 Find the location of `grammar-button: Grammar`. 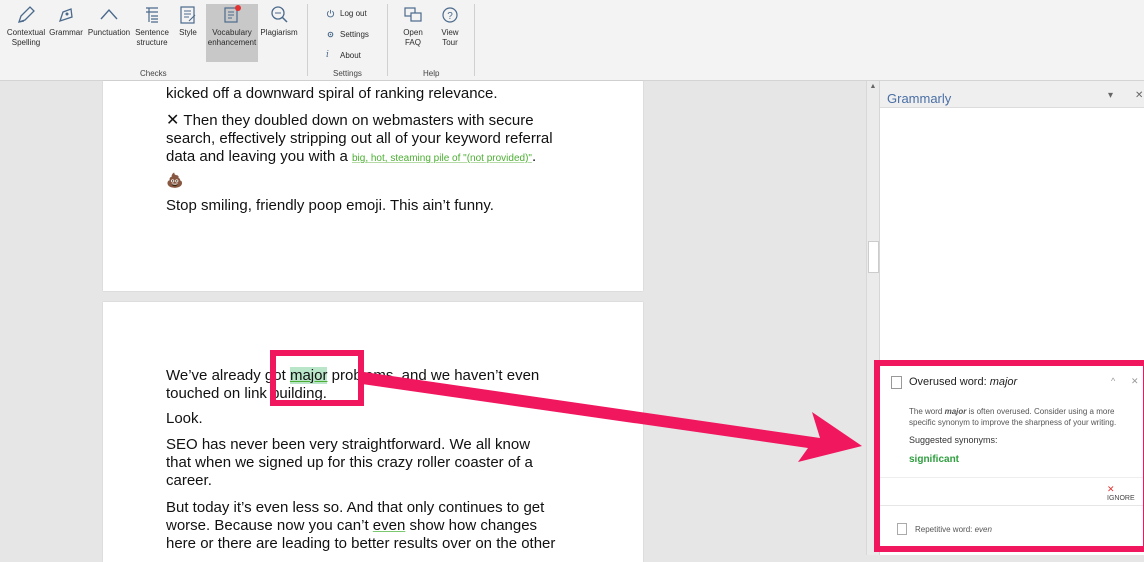

grammar-button: Grammar is located at coordinates (66, 33).